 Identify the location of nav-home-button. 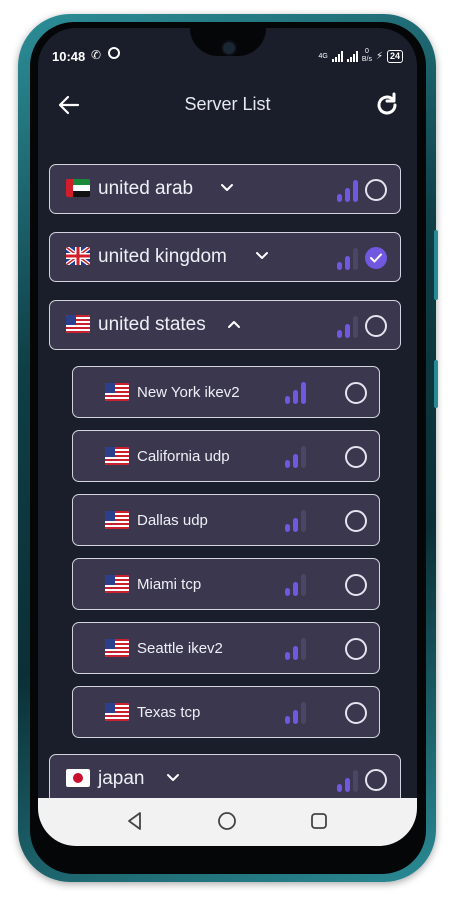
(227, 821).